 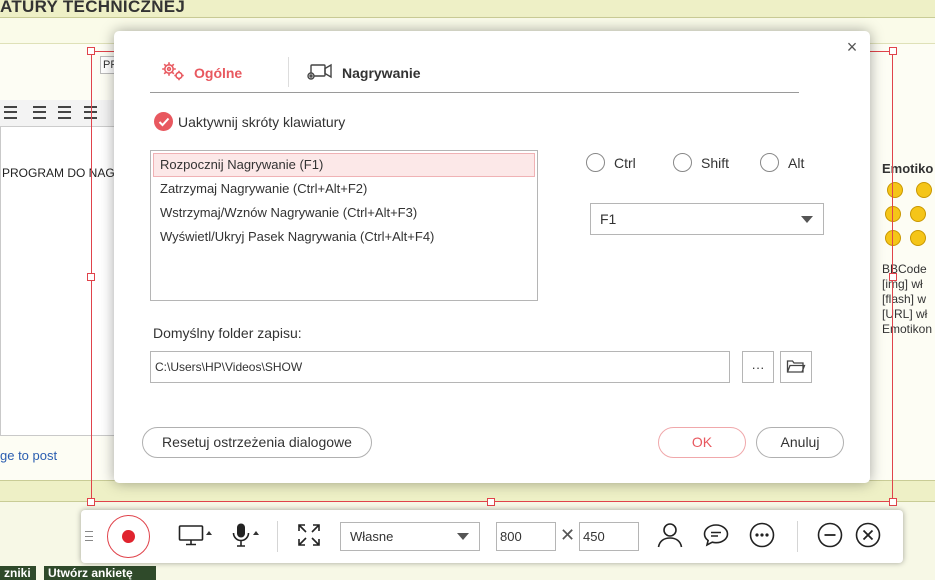 I want to click on close-icon: ×, so click(x=852, y=47).